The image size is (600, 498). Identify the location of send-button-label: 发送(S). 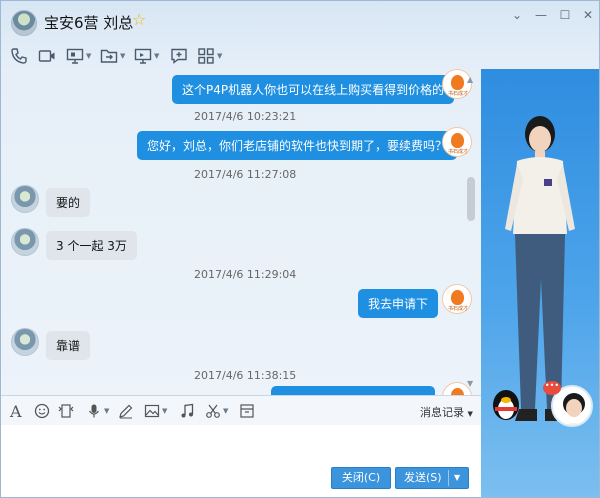
(423, 478).